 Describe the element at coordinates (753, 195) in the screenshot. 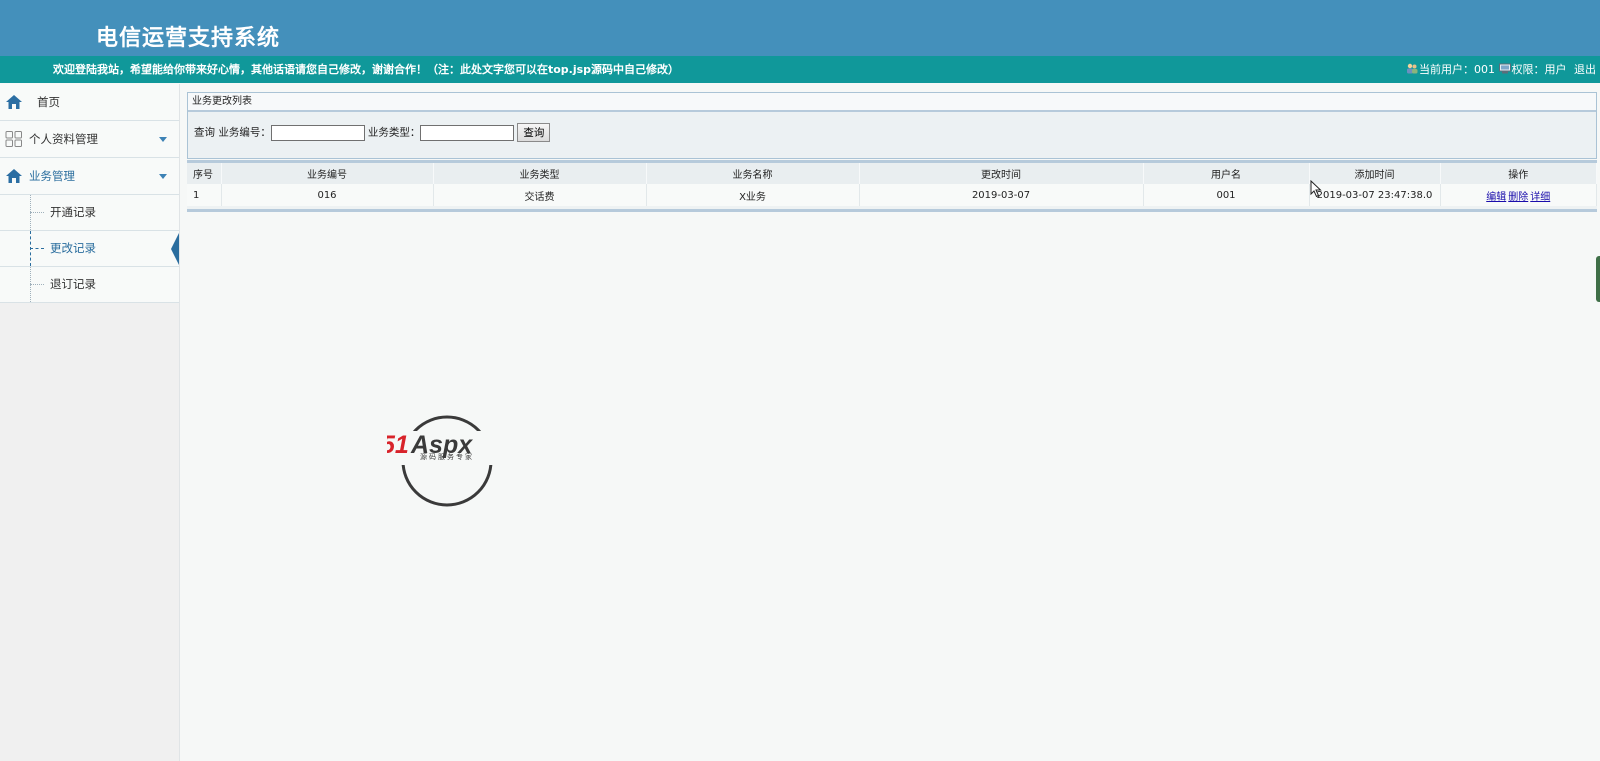

I see `cell-business-name: X业务` at that location.